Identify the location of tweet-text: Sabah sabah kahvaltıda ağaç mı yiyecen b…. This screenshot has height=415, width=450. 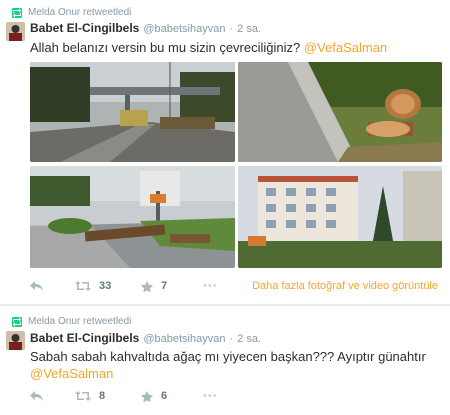
(234, 365).